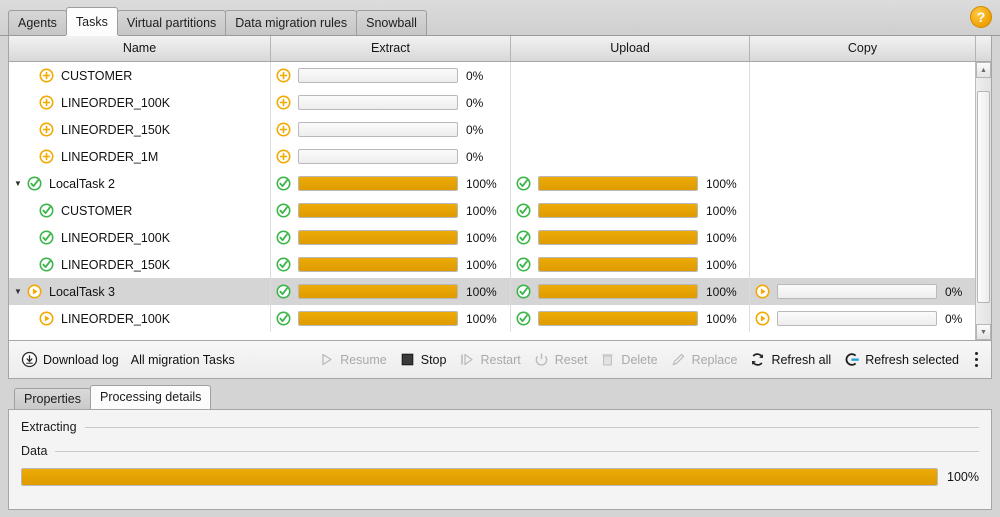 The height and width of the screenshot is (517, 1000). What do you see at coordinates (500, 129) in the screenshot?
I see `table-row: ▼LINEORDER_150K 0%` at bounding box center [500, 129].